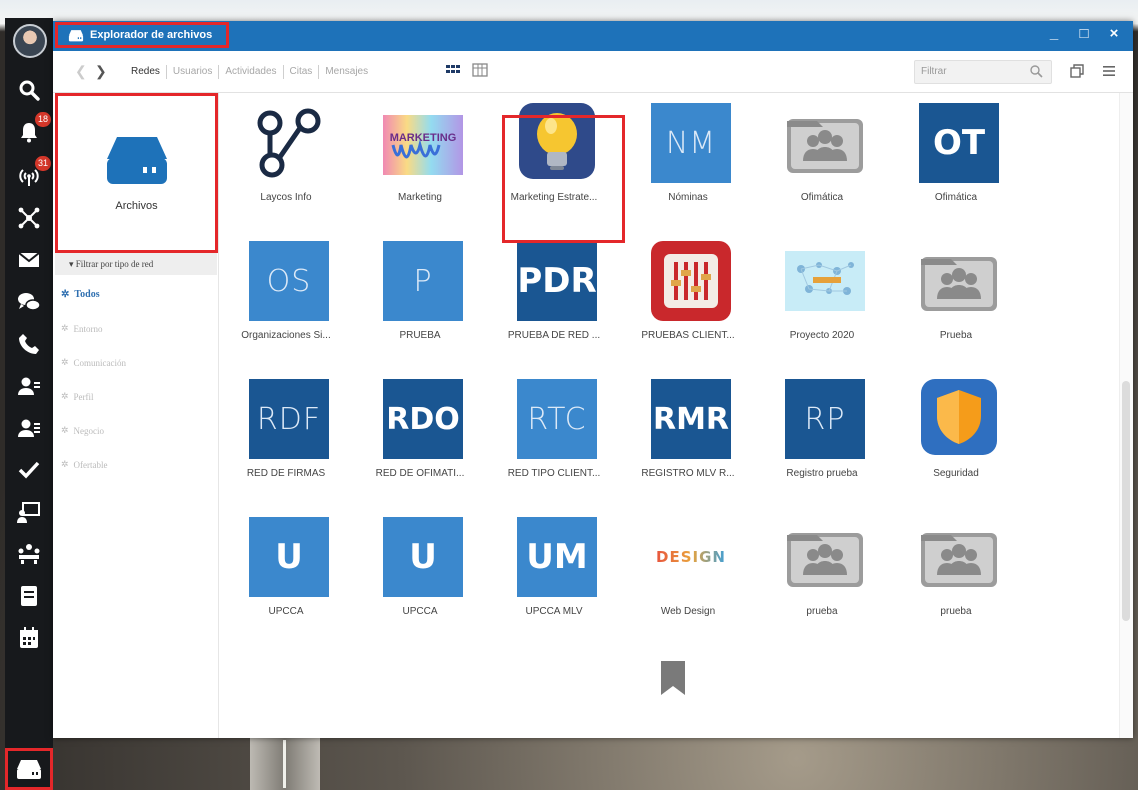  What do you see at coordinates (136, 206) in the screenshot?
I see `archivos-label: Archivos` at bounding box center [136, 206].